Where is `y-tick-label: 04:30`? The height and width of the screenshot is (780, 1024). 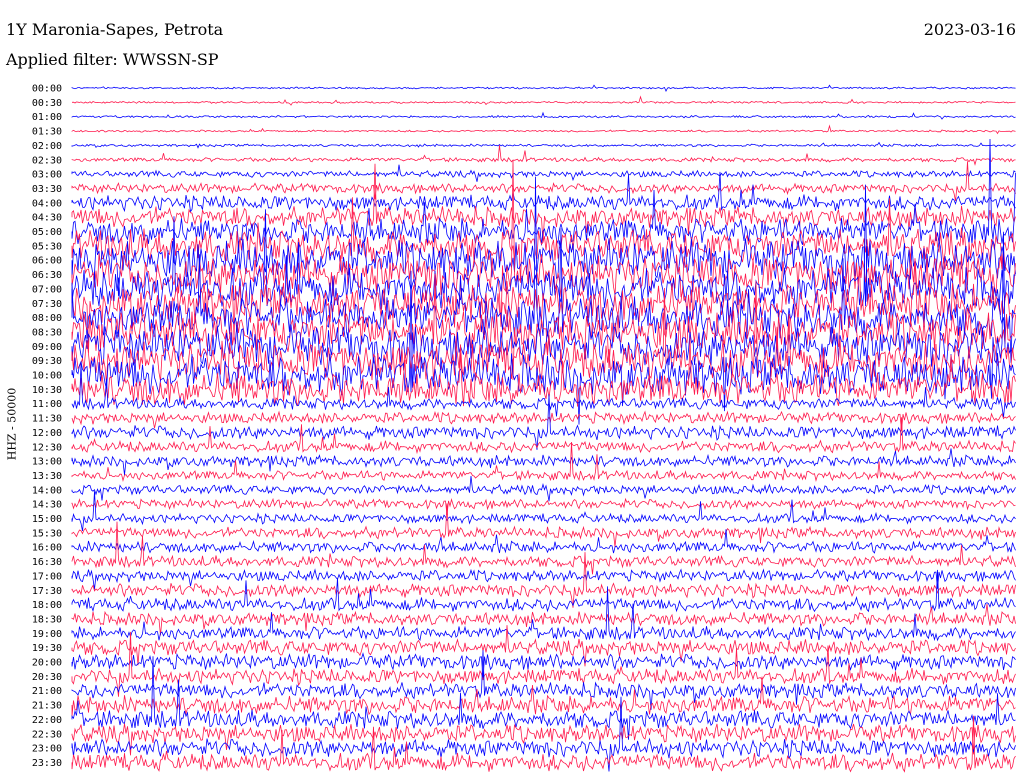 y-tick-label: 04:30 is located at coordinates (47, 218).